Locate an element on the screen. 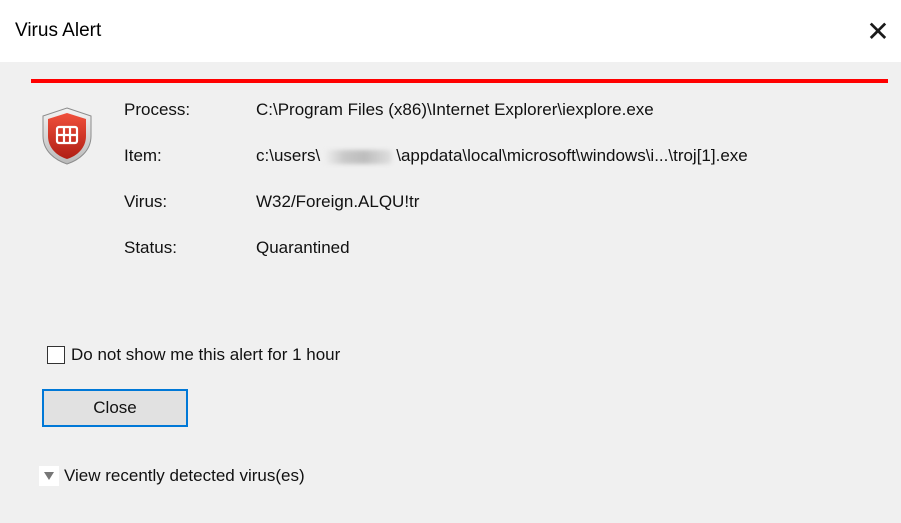 This screenshot has width=901, height=523. alert-divider is located at coordinates (459, 81).